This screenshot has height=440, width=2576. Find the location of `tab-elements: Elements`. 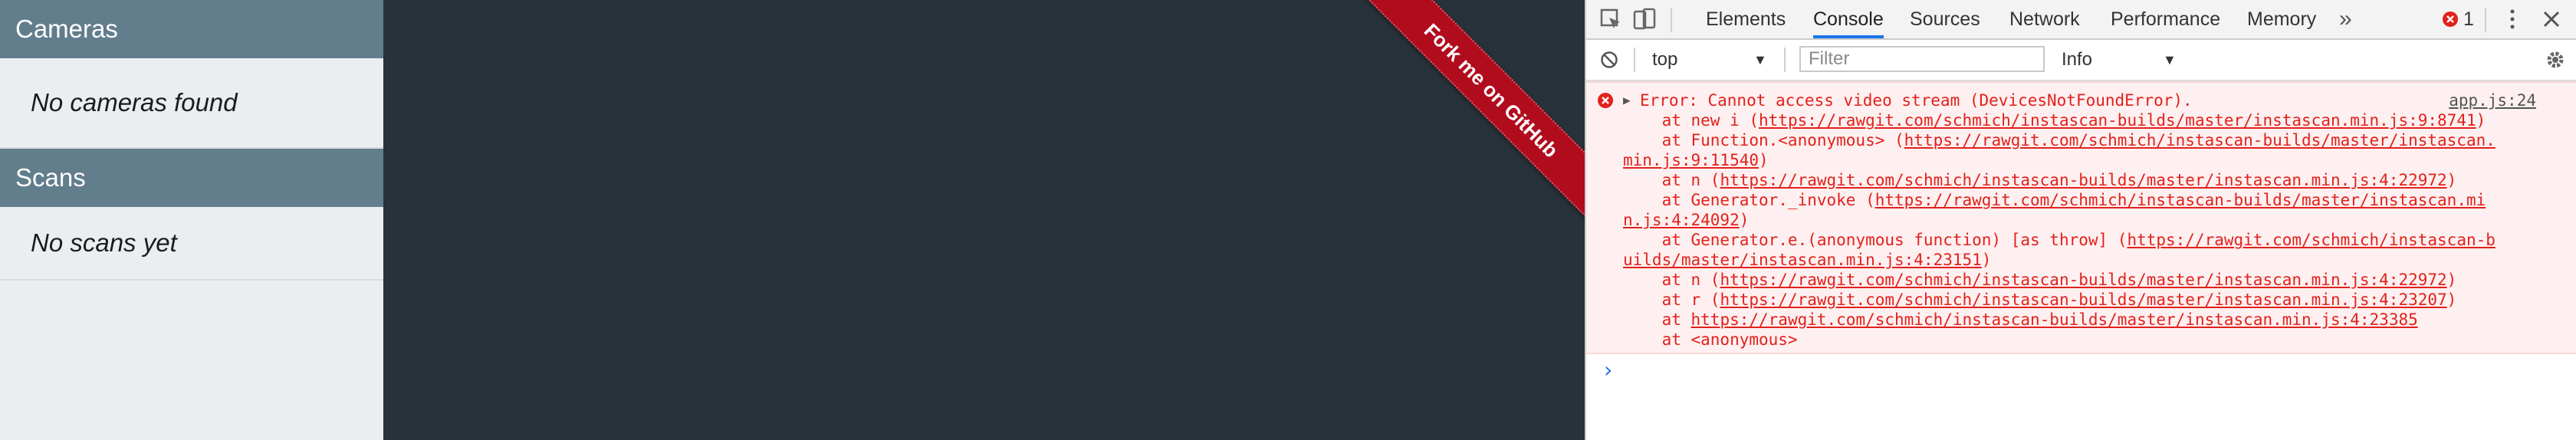

tab-elements: Elements is located at coordinates (1746, 19).